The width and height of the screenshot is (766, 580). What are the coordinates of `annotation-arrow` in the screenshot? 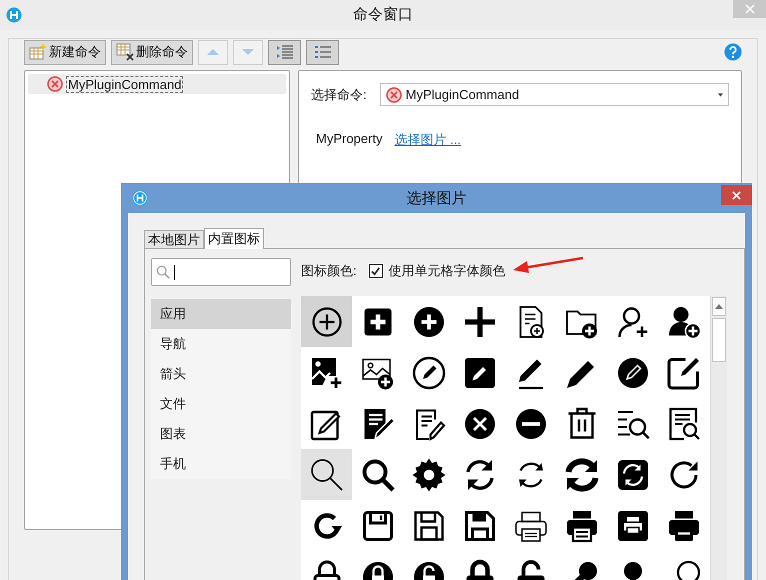 It's located at (549, 265).